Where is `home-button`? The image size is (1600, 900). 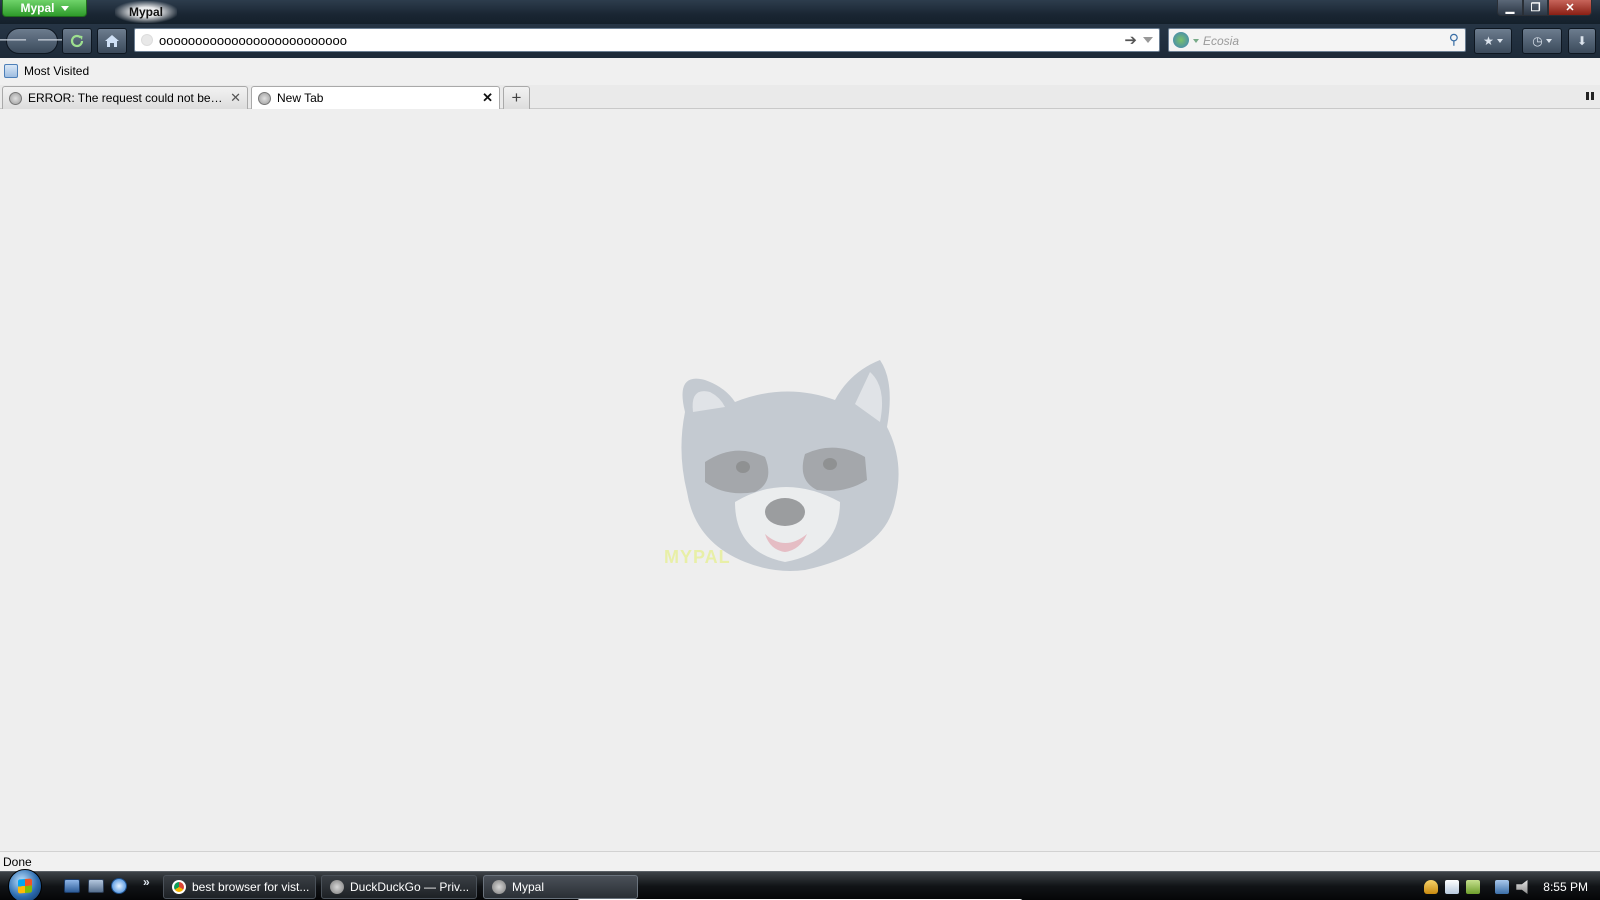
home-button is located at coordinates (112, 41).